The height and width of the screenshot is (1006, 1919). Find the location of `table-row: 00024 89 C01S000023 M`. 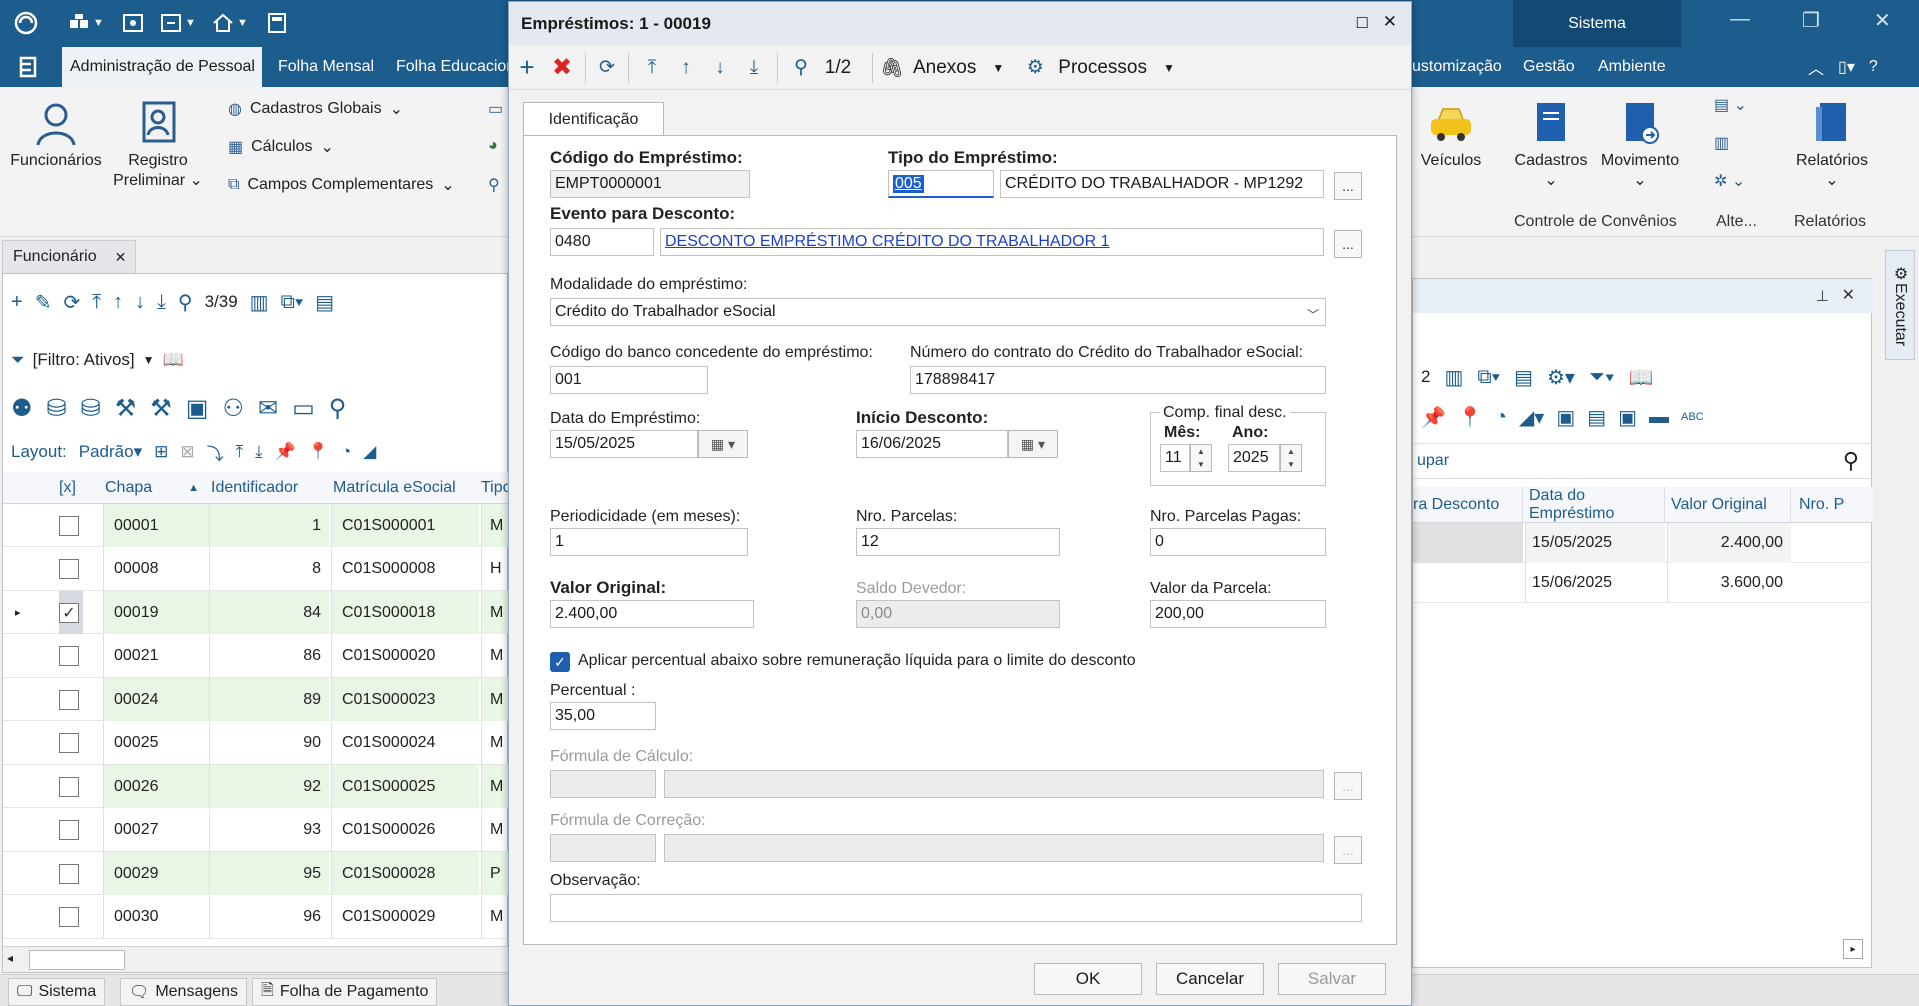

table-row: 00024 89 C01S000023 M is located at coordinates (256, 699).